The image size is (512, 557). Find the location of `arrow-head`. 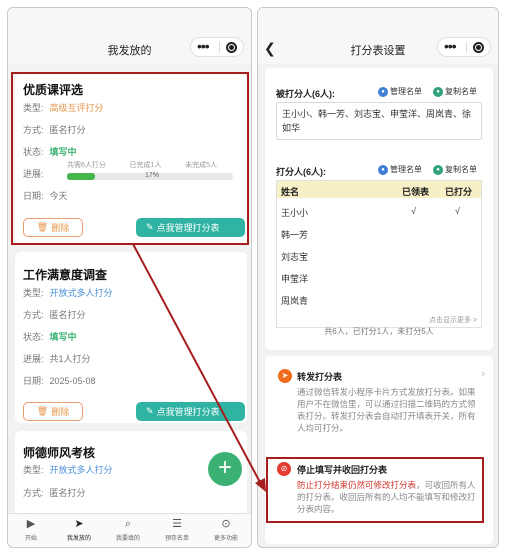

arrow-head is located at coordinates (260, 485).